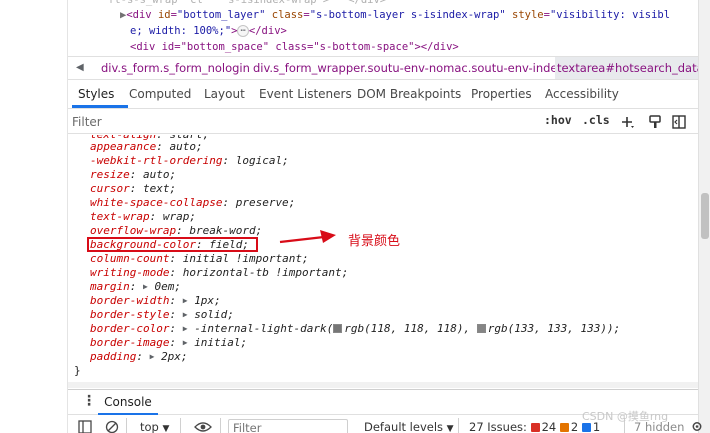 This screenshot has width=710, height=433. I want to click on annotation-label: 背景颜色, so click(374, 241).